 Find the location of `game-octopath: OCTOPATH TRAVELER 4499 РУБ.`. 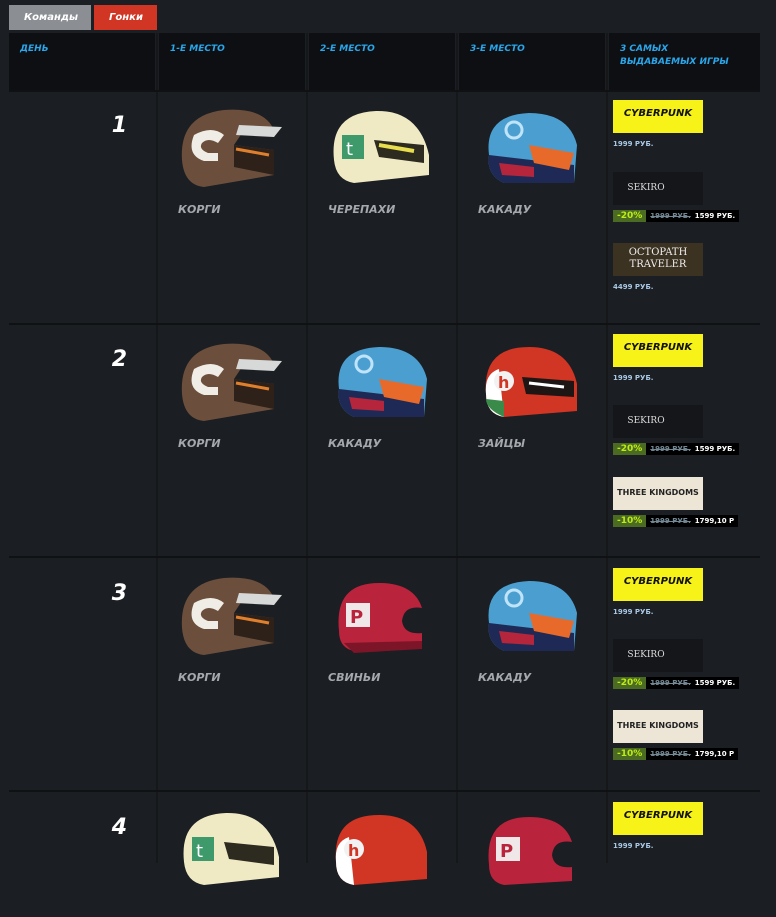

game-octopath: OCTOPATH TRAVELER 4499 РУБ. is located at coordinates (678, 270).